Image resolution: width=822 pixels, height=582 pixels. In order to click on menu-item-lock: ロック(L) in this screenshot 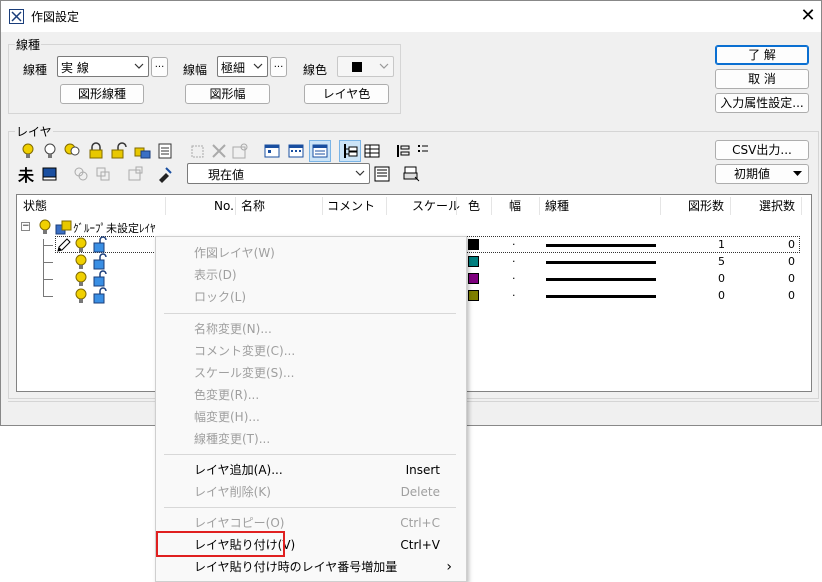, I will do `click(311, 297)`.